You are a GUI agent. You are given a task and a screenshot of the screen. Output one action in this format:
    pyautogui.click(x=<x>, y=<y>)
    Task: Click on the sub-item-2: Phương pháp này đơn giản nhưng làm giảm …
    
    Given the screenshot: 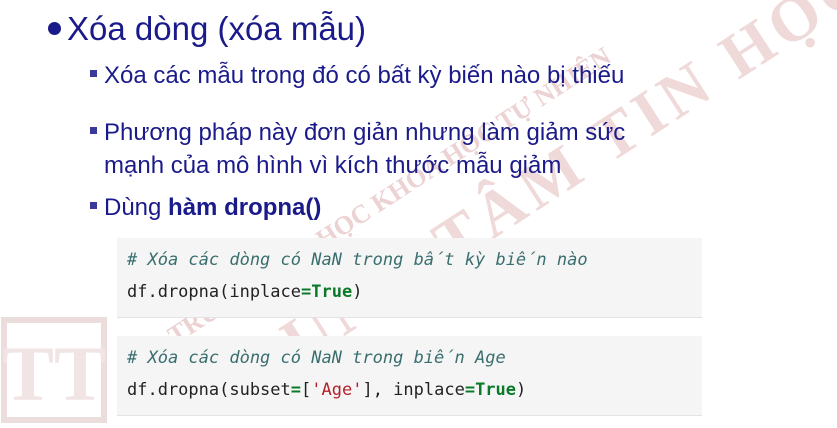 What is the action you would take?
    pyautogui.click(x=357, y=133)
    